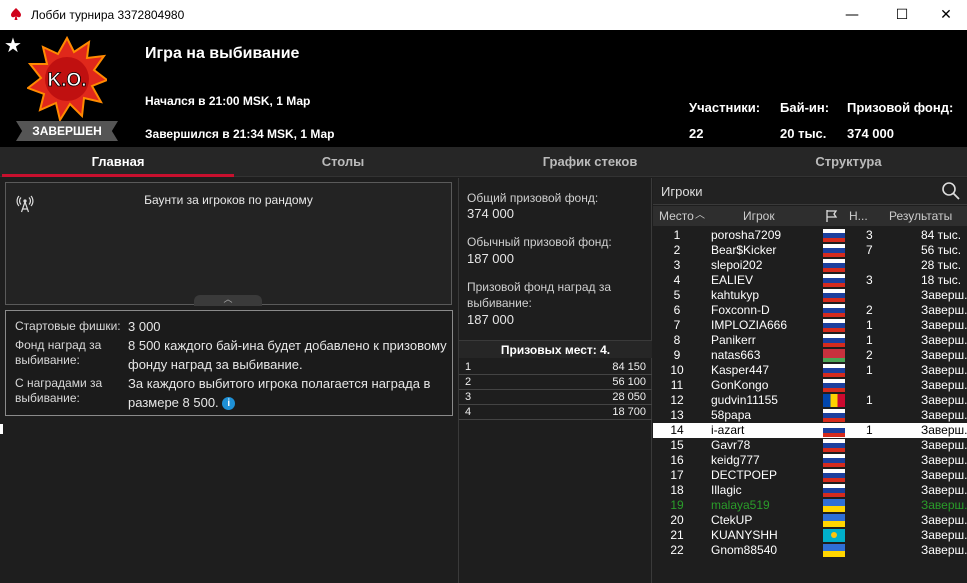  Describe the element at coordinates (810, 265) in the screenshot. I see `player-row: 3 slepoi202 28 тыс.` at that location.